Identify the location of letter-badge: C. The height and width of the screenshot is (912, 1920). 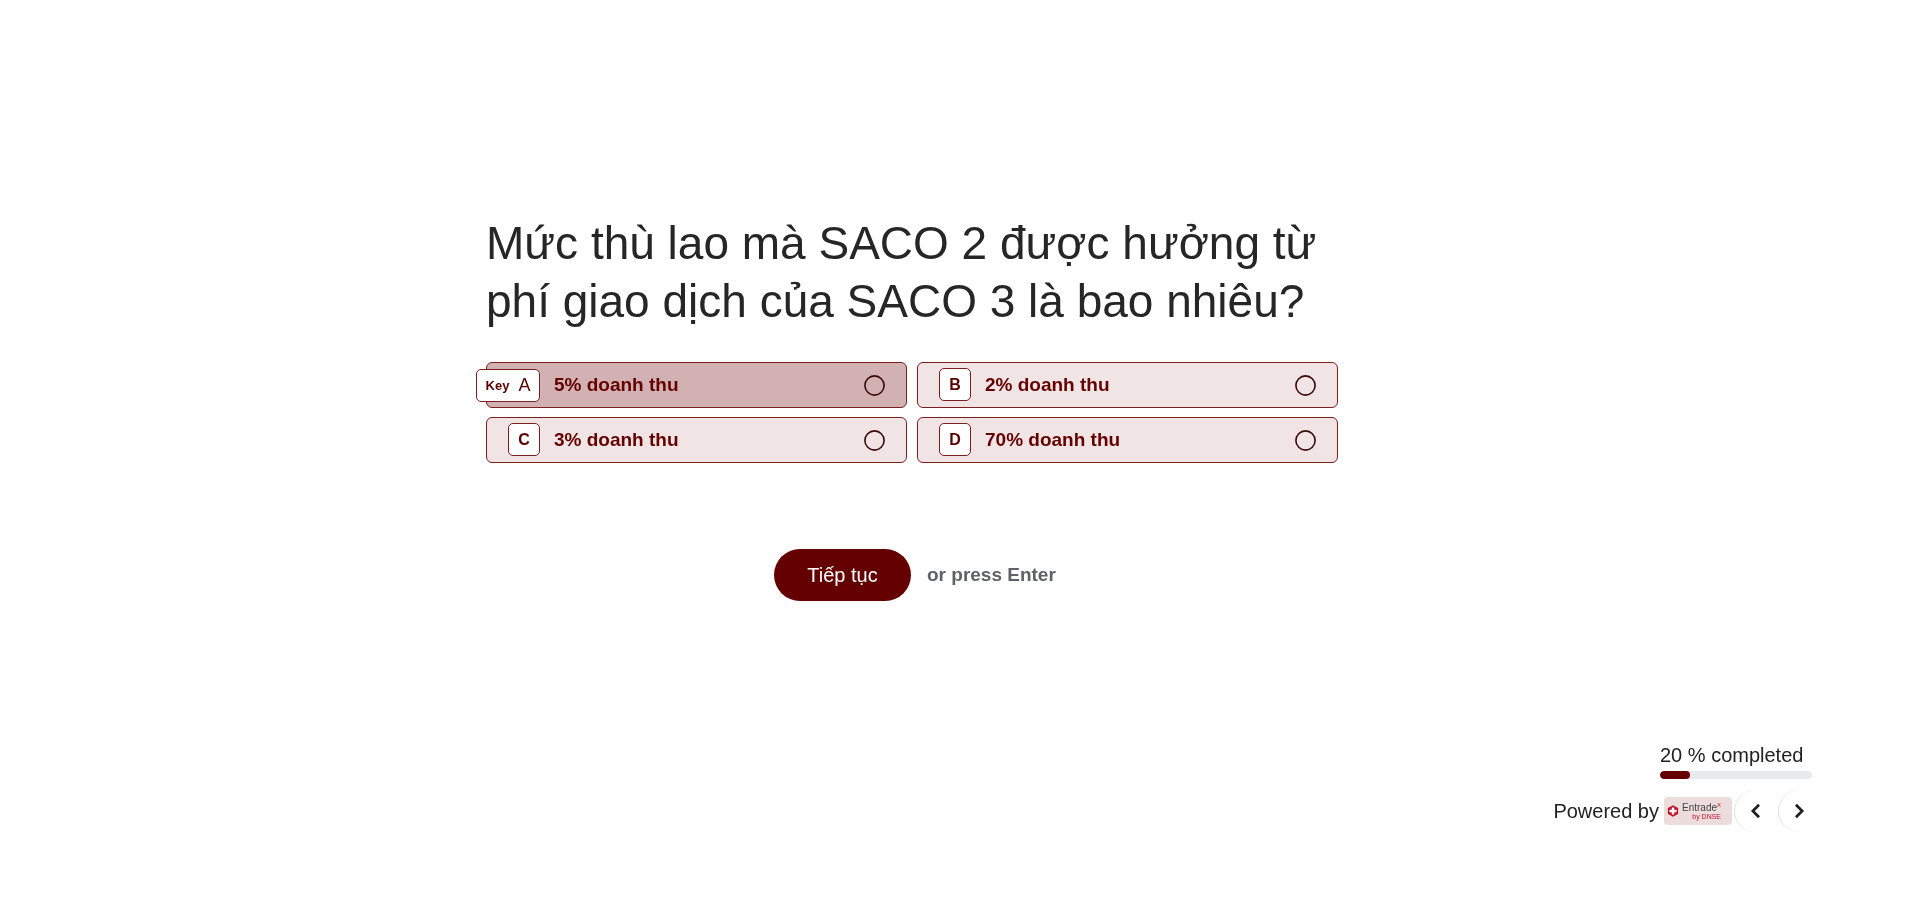
(524, 439).